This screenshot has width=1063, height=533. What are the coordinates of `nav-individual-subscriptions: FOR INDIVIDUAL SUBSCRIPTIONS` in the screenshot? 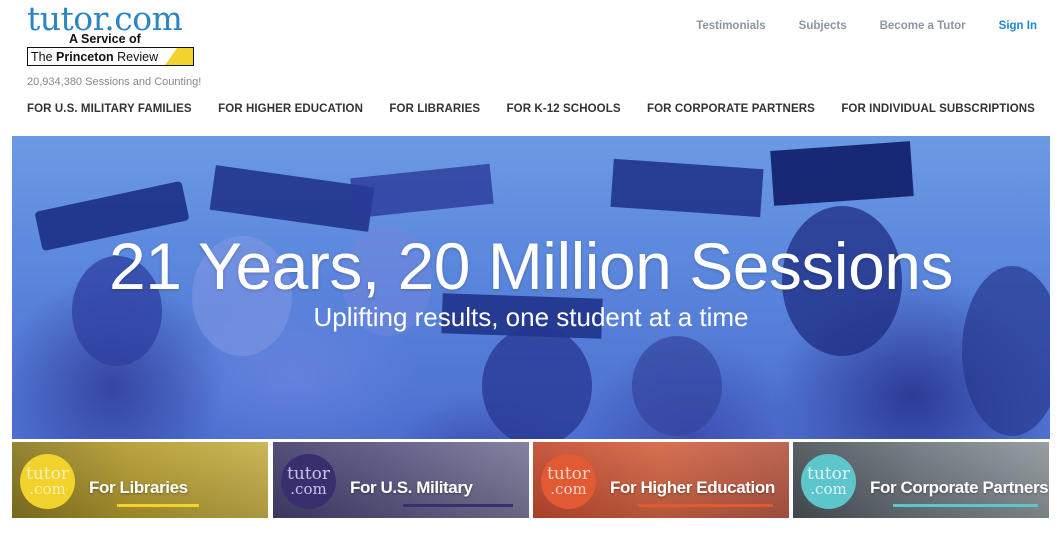 It's located at (938, 109).